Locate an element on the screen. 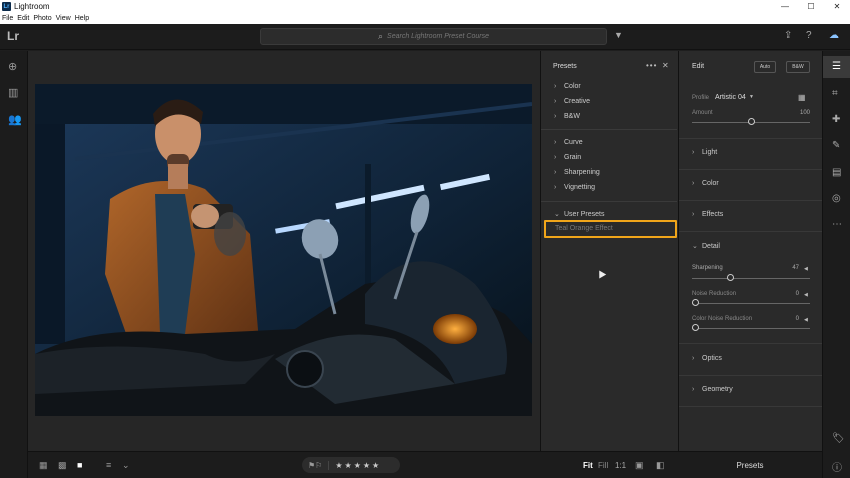 The image size is (850, 478). zoom-fit-button: Fit is located at coordinates (588, 465).